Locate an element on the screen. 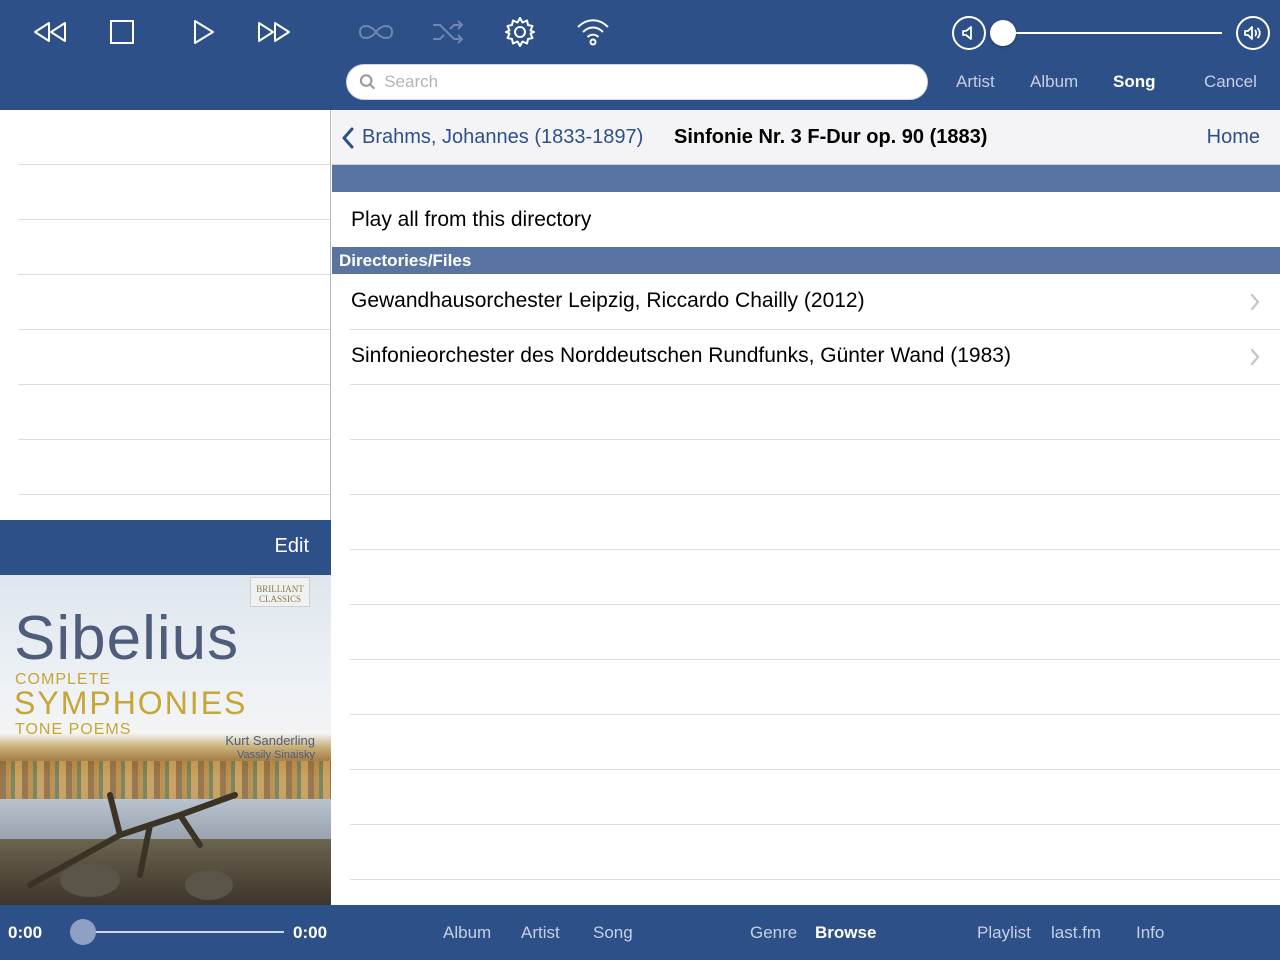 This screenshot has height=960, width=1280. cancel-button: Cancel is located at coordinates (1230, 82).